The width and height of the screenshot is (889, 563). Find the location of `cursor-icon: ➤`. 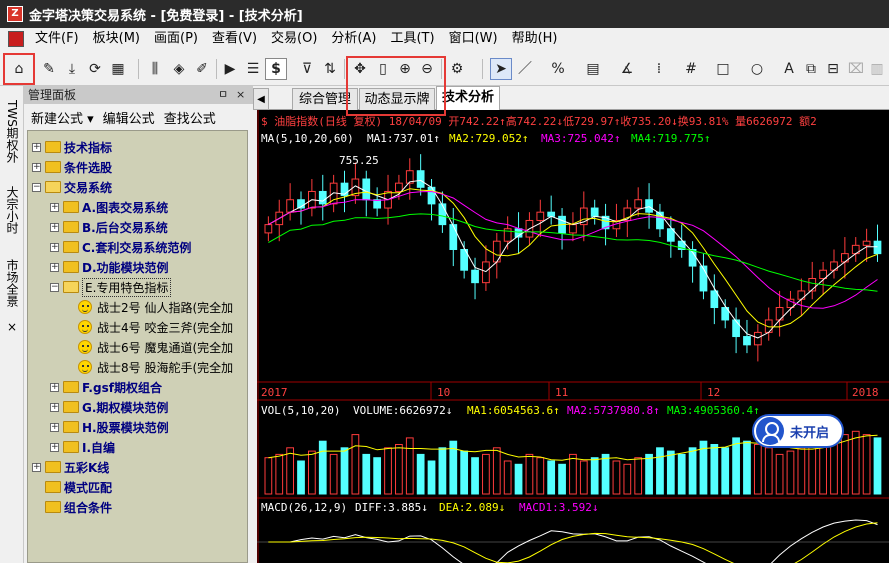

cursor-icon: ➤ is located at coordinates (501, 69).